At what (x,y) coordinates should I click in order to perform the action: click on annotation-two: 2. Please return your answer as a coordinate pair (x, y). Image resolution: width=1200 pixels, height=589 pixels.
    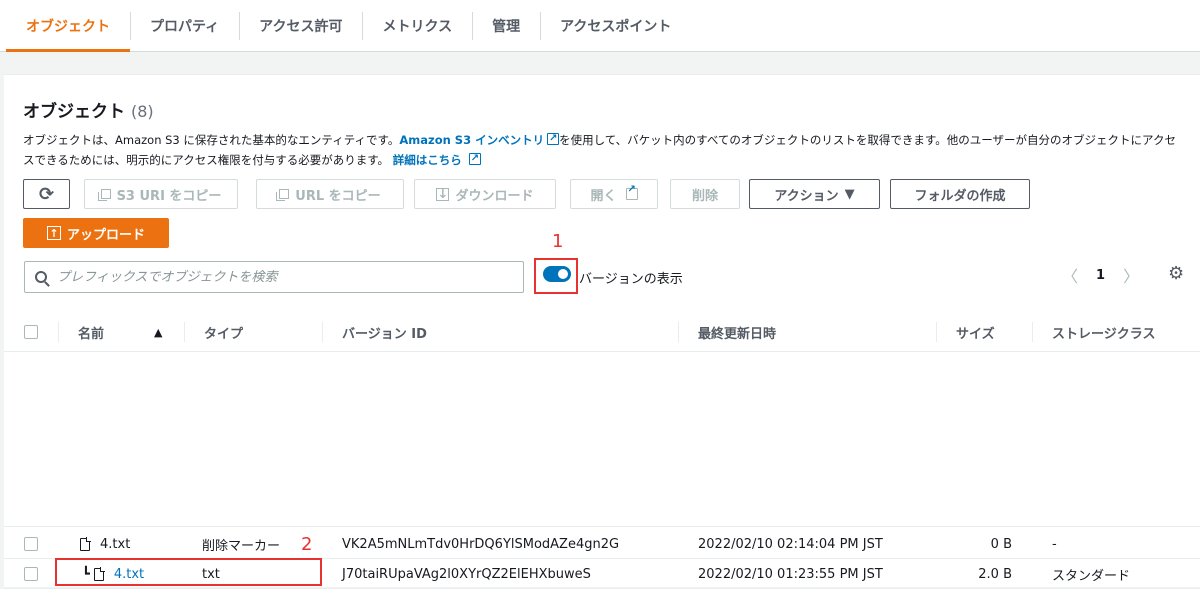
    Looking at the image, I should click on (307, 544).